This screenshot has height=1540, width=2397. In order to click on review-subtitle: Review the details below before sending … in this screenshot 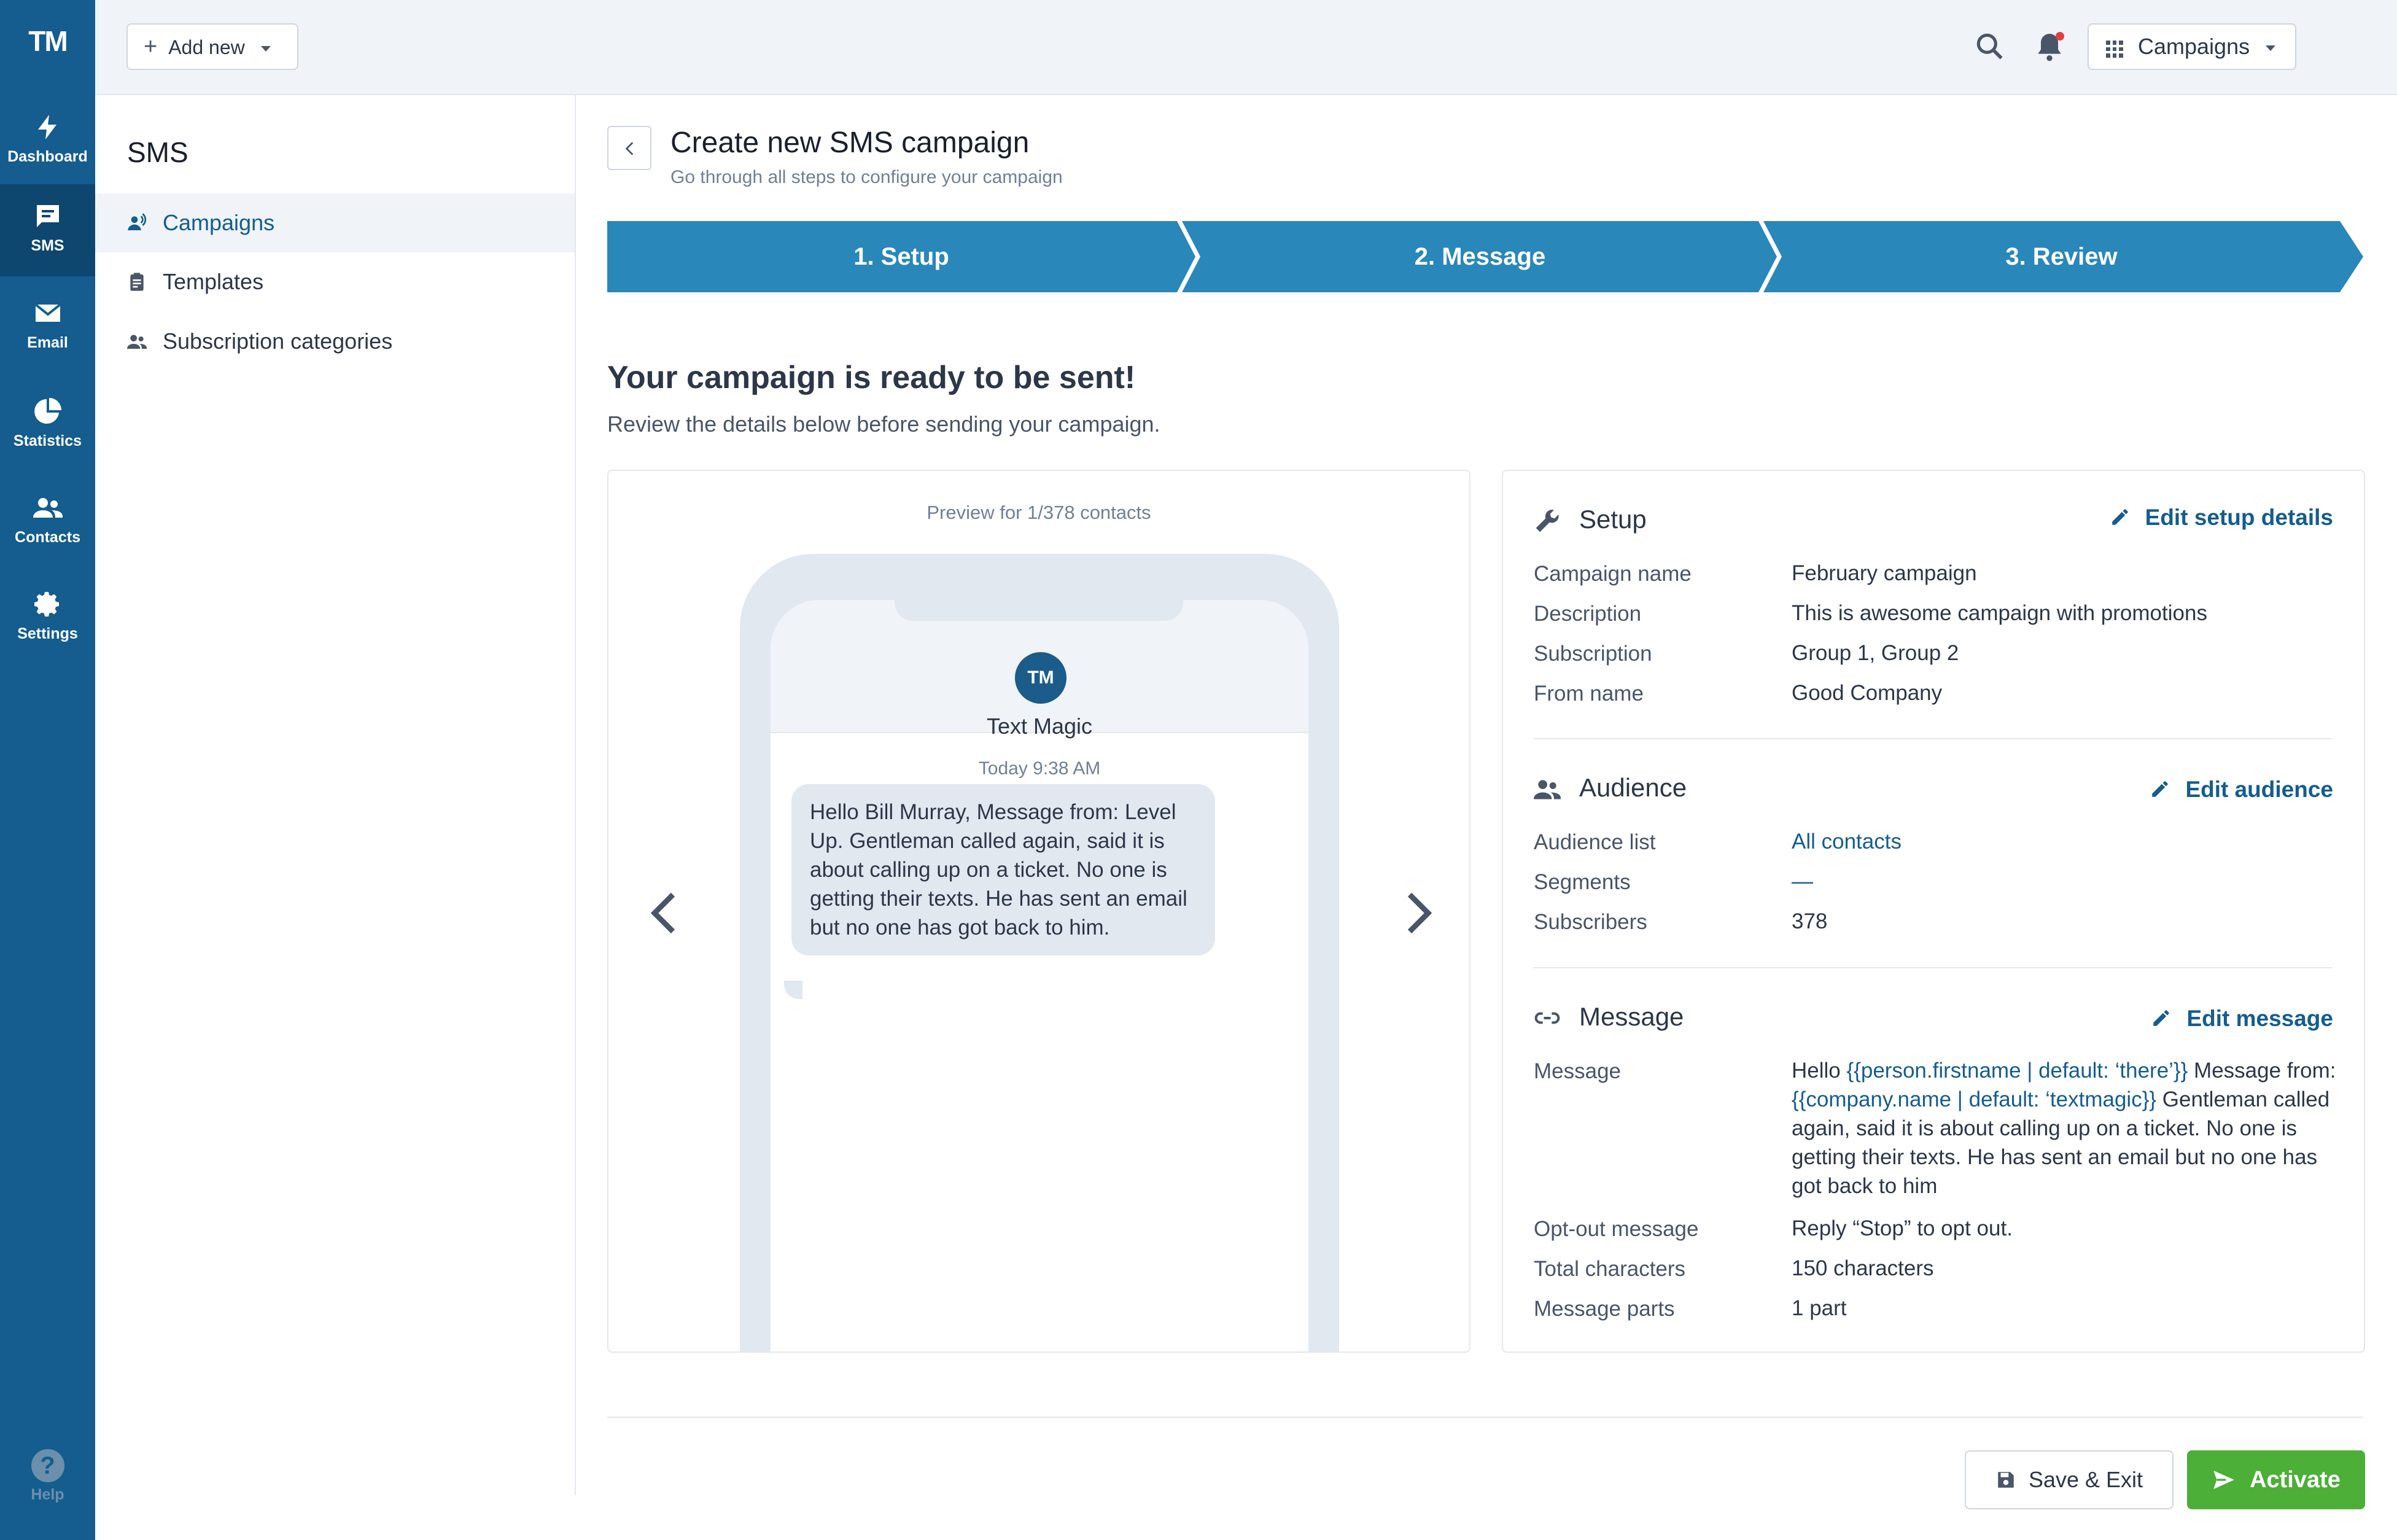, I will do `click(883, 424)`.